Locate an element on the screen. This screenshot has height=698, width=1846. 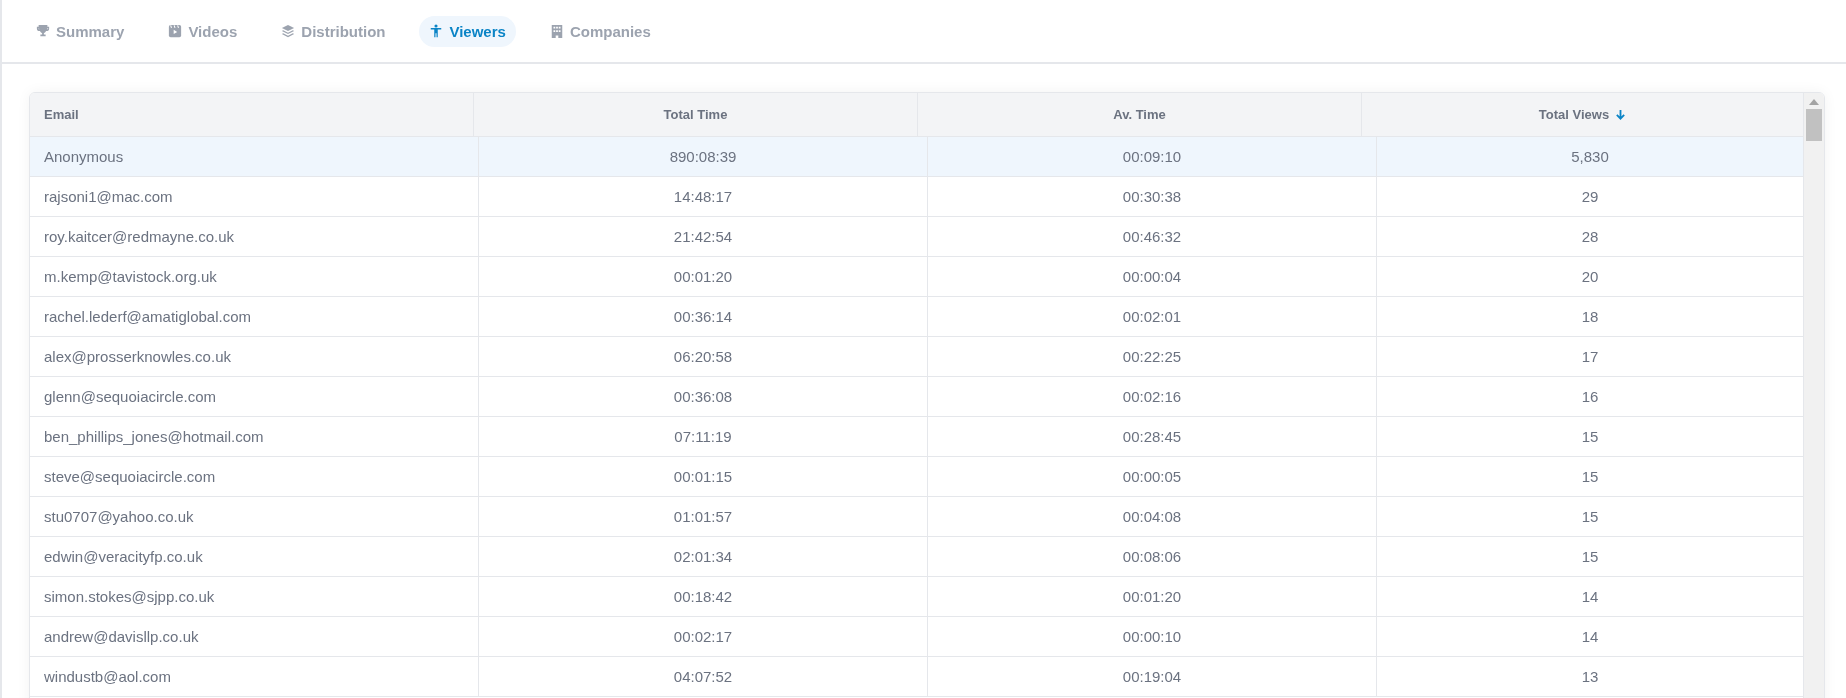
table-cell: 00:36:14 is located at coordinates (703, 316).